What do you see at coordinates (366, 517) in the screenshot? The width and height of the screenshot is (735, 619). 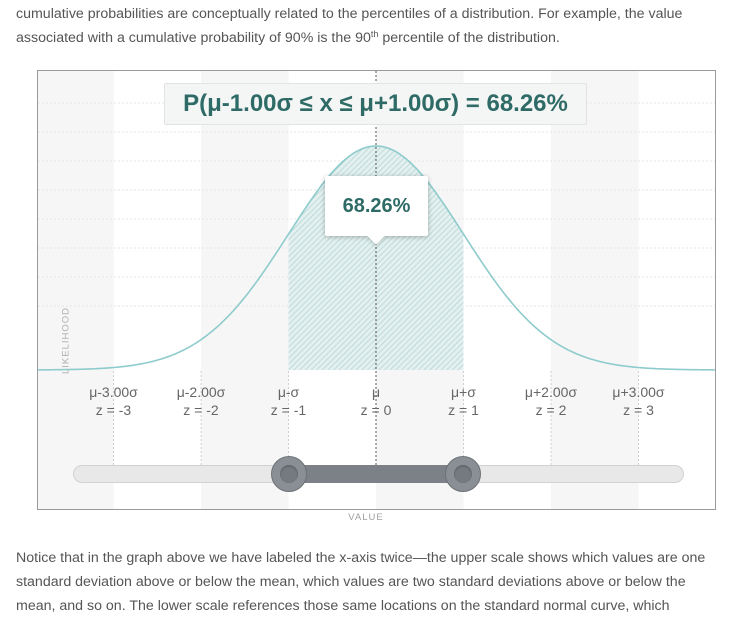 I see `x-axis-label: VALUE` at bounding box center [366, 517].